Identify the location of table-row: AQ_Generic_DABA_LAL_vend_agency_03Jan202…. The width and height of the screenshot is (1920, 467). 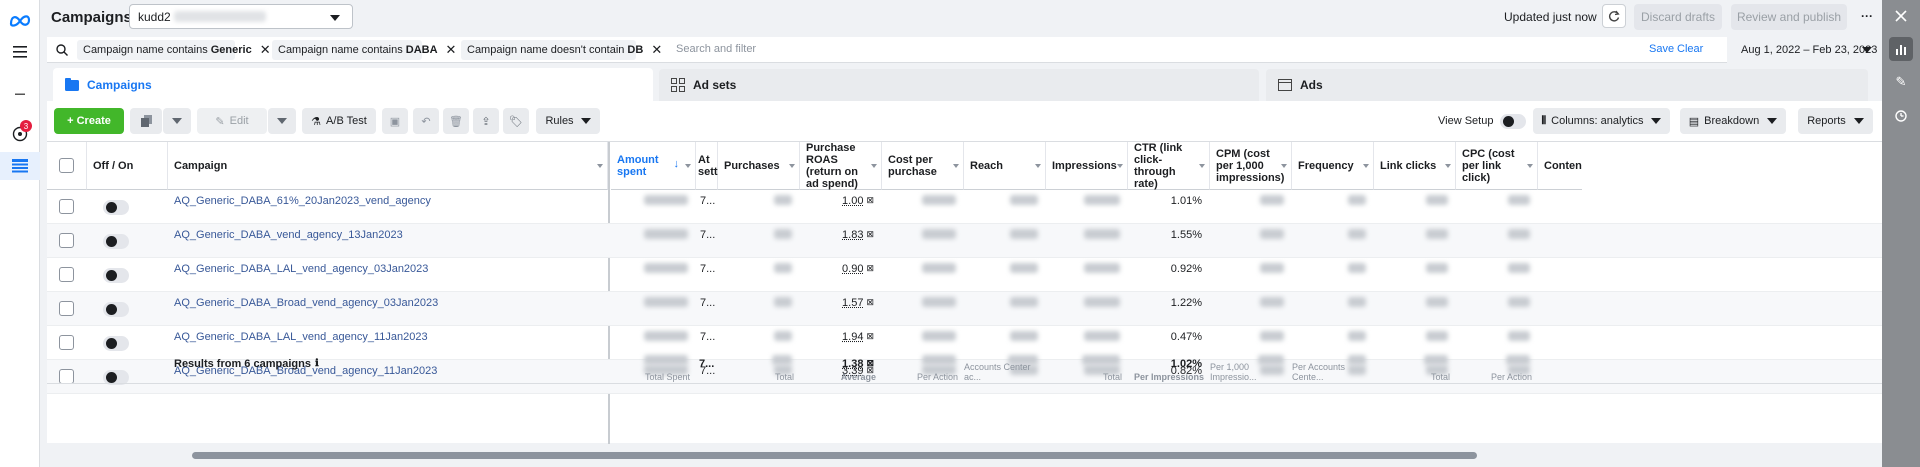
(964, 275).